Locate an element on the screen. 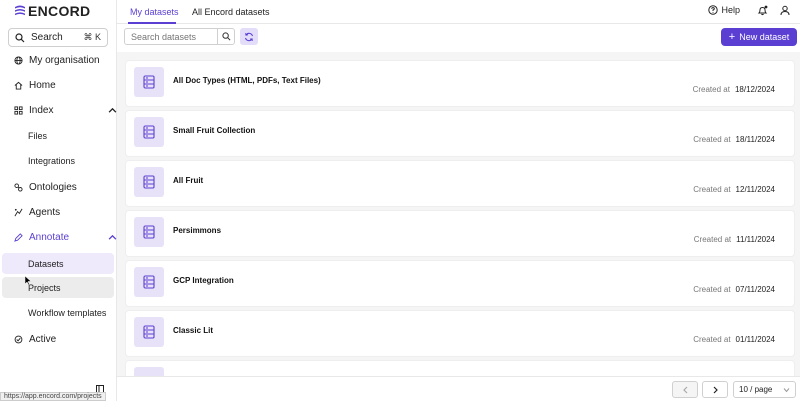 The width and height of the screenshot is (800, 401). help-icon is located at coordinates (713, 10).